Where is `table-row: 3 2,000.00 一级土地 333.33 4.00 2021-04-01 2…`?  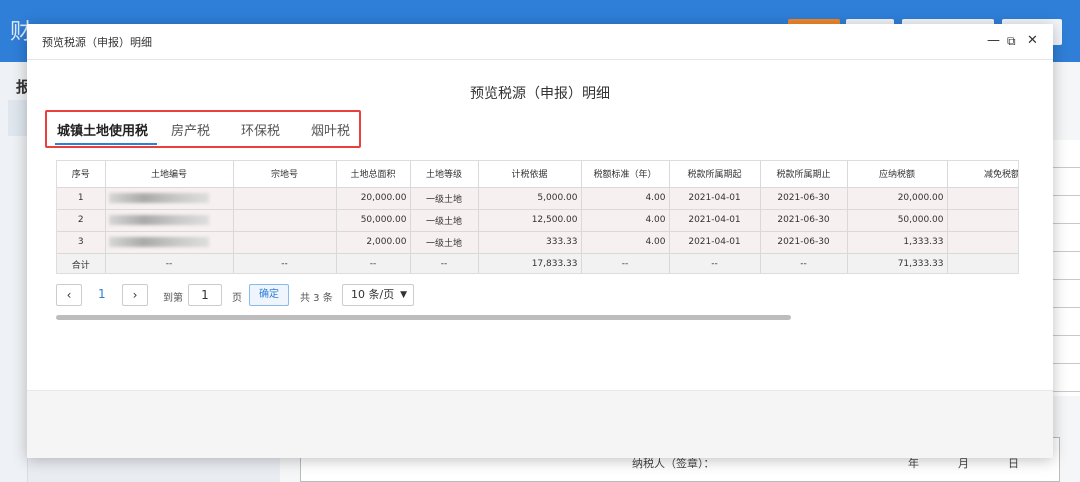
table-row: 3 2,000.00 一级土地 333.33 4.00 2021-04-01 2… is located at coordinates (537, 242).